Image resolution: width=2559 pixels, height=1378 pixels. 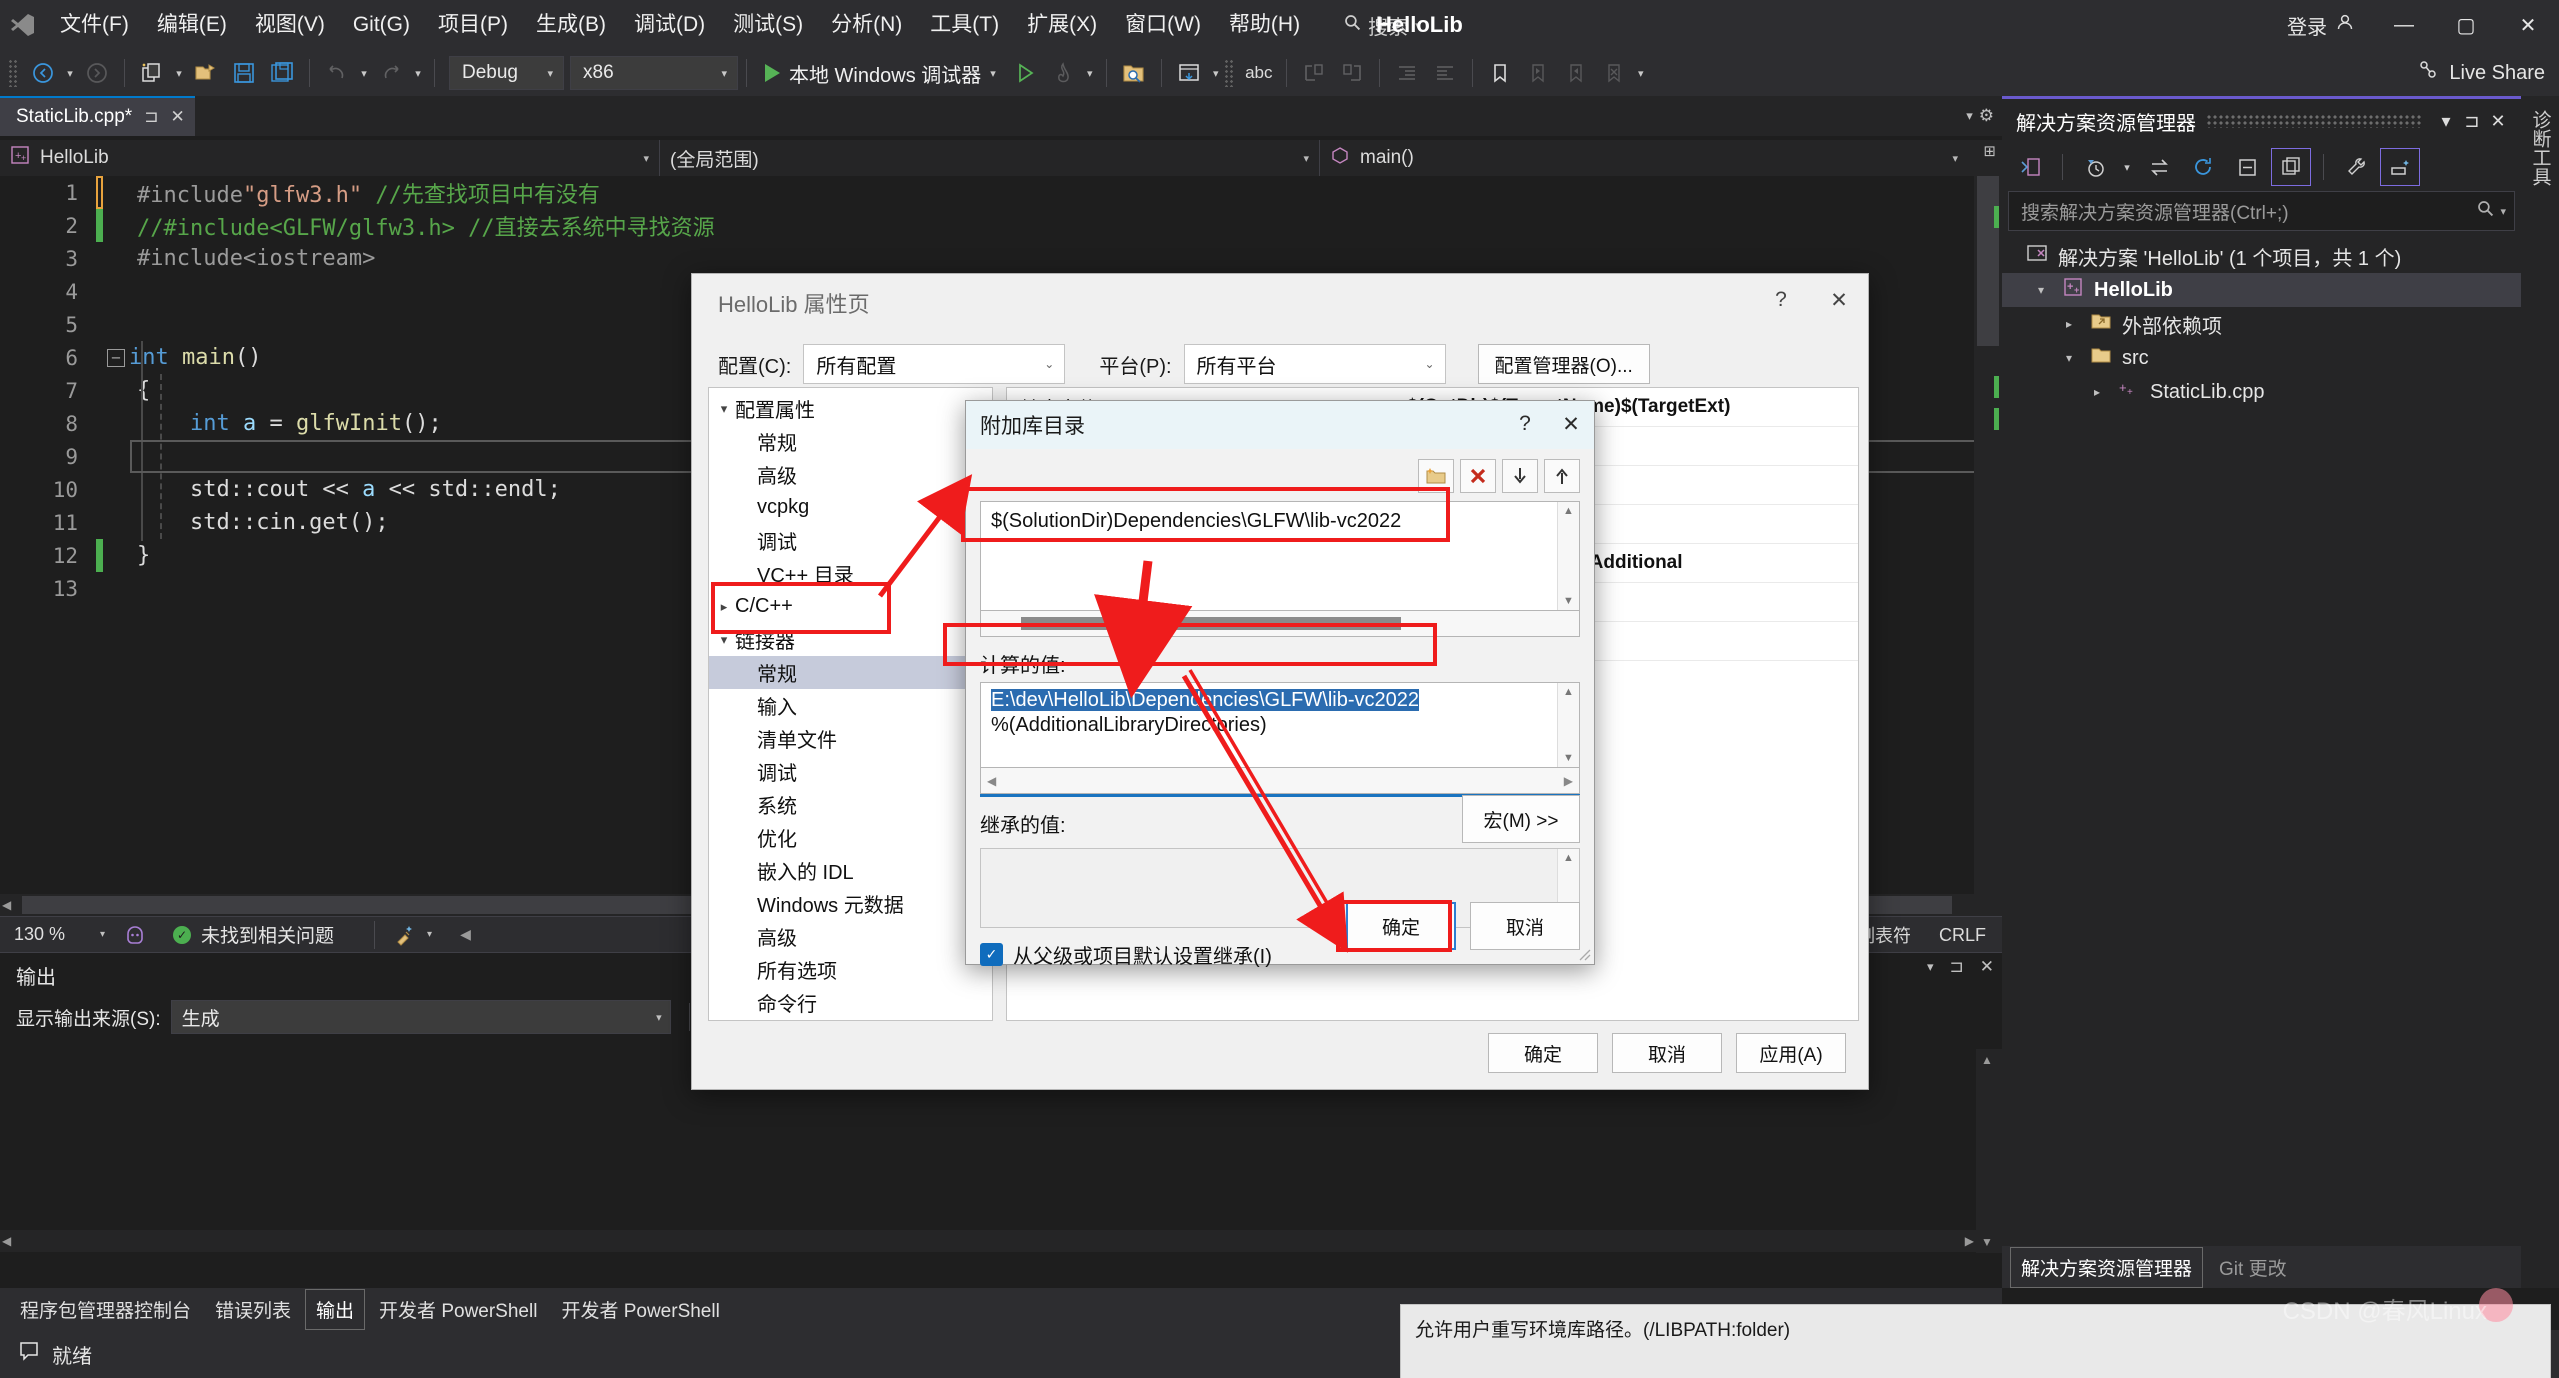 What do you see at coordinates (2291, 167) in the screenshot?
I see `show-all-files-icon` at bounding box center [2291, 167].